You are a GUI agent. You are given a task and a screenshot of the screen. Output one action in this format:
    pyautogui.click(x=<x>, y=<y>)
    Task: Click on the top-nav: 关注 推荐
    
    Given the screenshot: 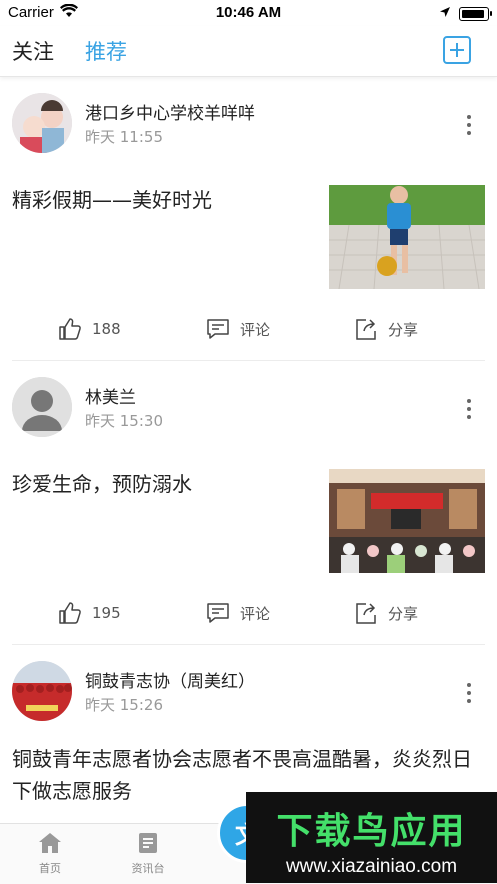 What is the action you would take?
    pyautogui.click(x=248, y=51)
    